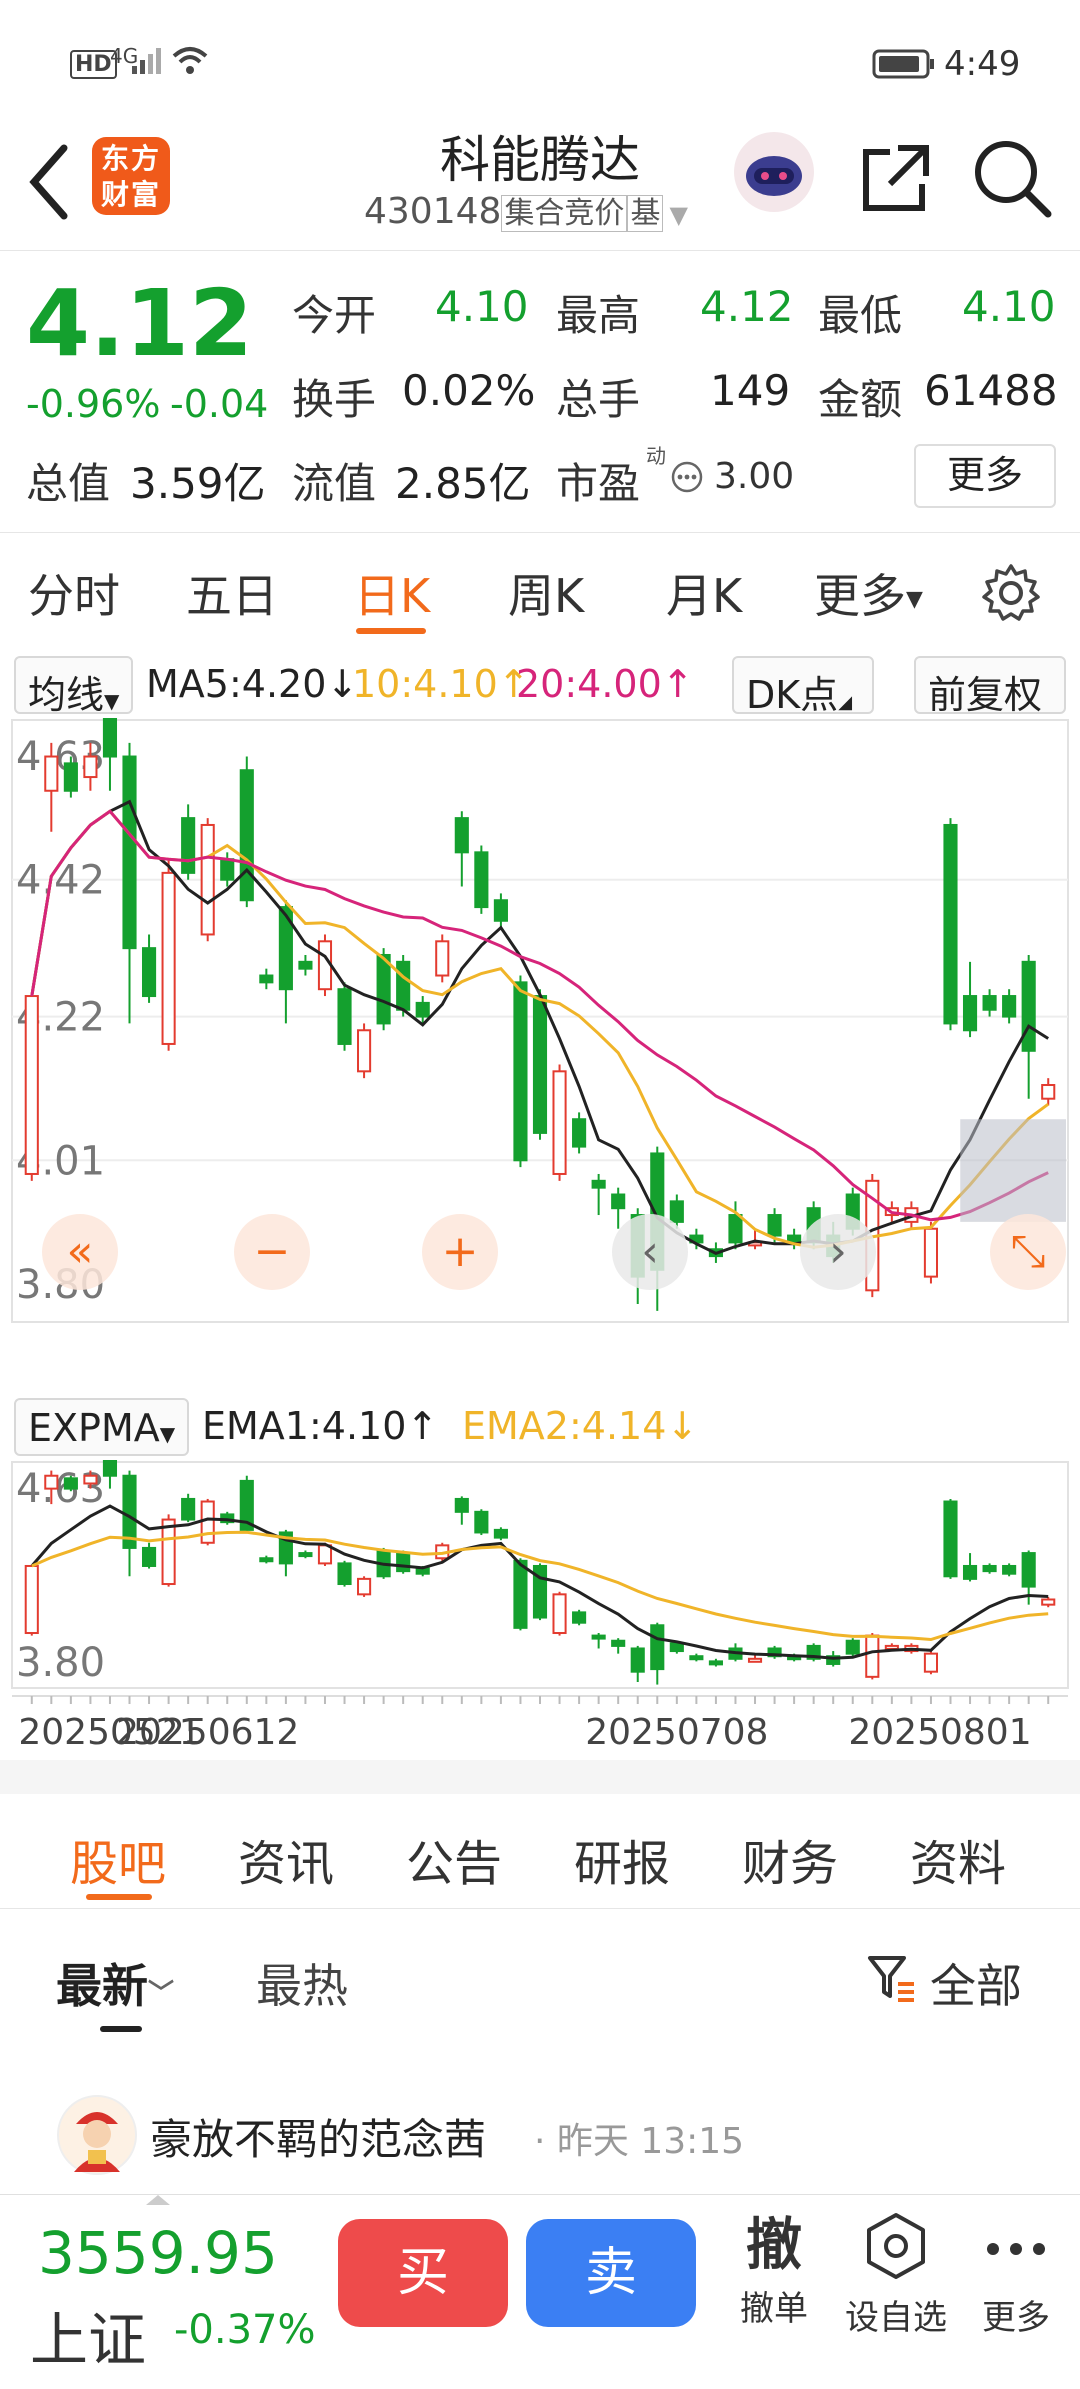 The image size is (1080, 2389). What do you see at coordinates (158, 2200) in the screenshot?
I see `expand-caret-icon` at bounding box center [158, 2200].